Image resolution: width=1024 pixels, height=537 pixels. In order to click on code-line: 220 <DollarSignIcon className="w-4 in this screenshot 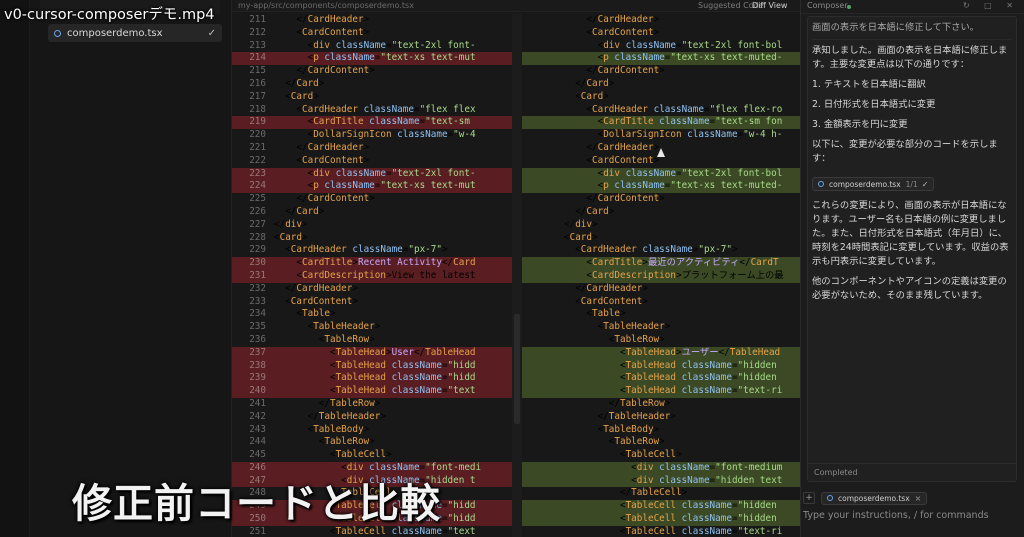, I will do `click(372, 135)`.